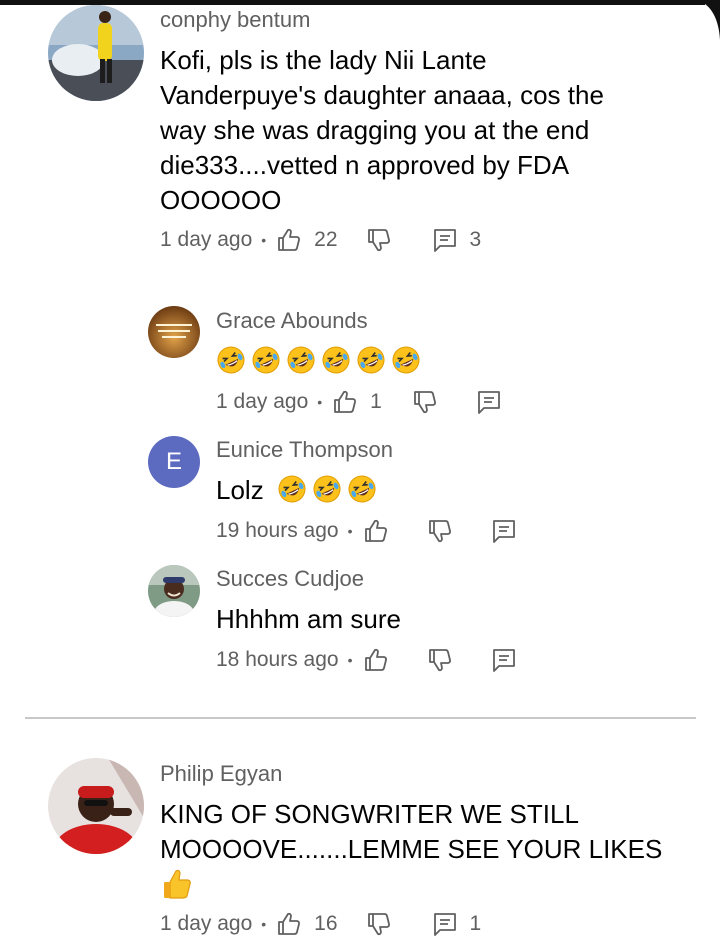 The image size is (720, 940). I want to click on comment-meta: 1 day ago • 22 3, so click(320, 240).